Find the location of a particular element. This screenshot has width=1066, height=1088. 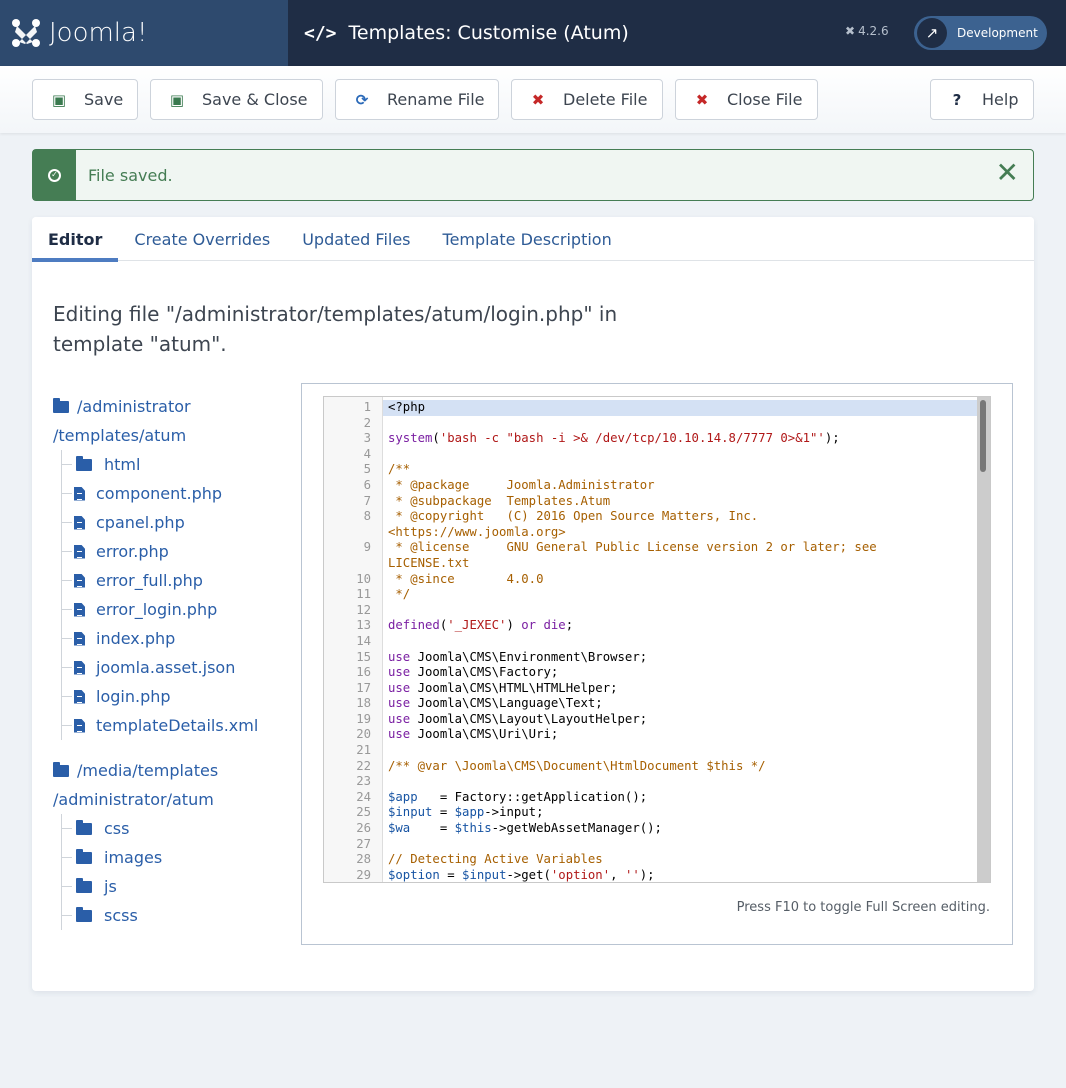

tree-item-templatedetails-xml: templateDetails.xml is located at coordinates (177, 725).